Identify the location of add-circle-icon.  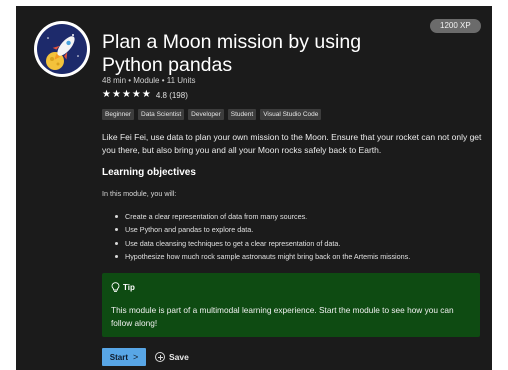
(160, 357).